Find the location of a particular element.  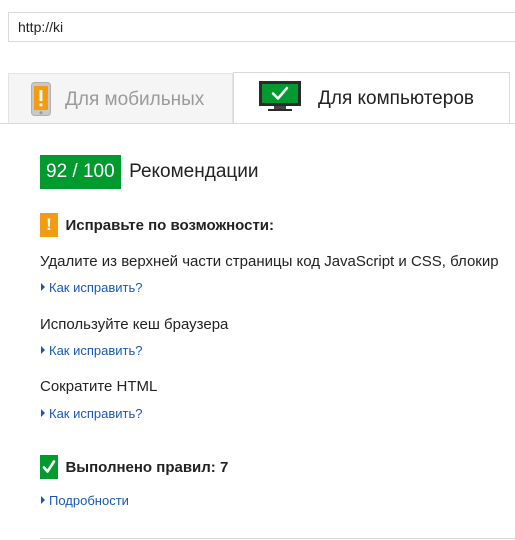

tab-divider is located at coordinates (257, 123).